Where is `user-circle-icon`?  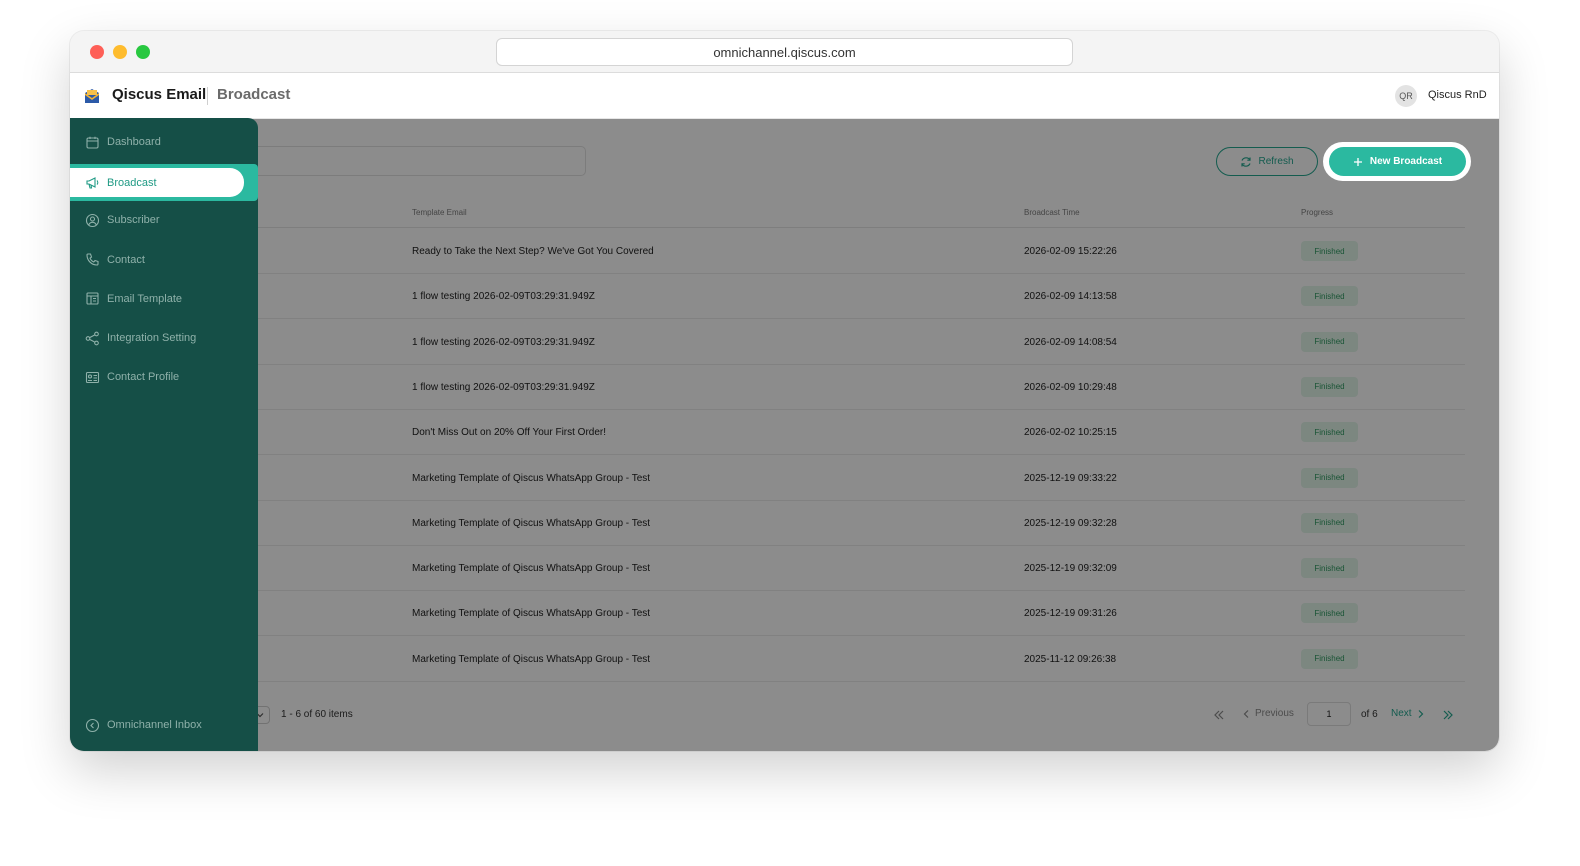
user-circle-icon is located at coordinates (92, 220).